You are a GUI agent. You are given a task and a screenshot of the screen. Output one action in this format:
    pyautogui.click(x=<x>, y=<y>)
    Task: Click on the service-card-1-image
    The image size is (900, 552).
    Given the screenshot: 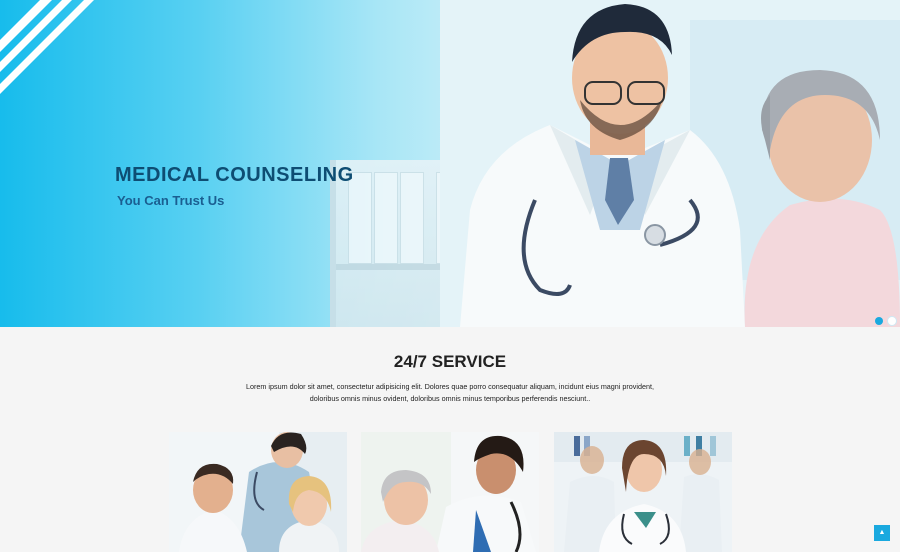 What is the action you would take?
    pyautogui.click(x=258, y=492)
    